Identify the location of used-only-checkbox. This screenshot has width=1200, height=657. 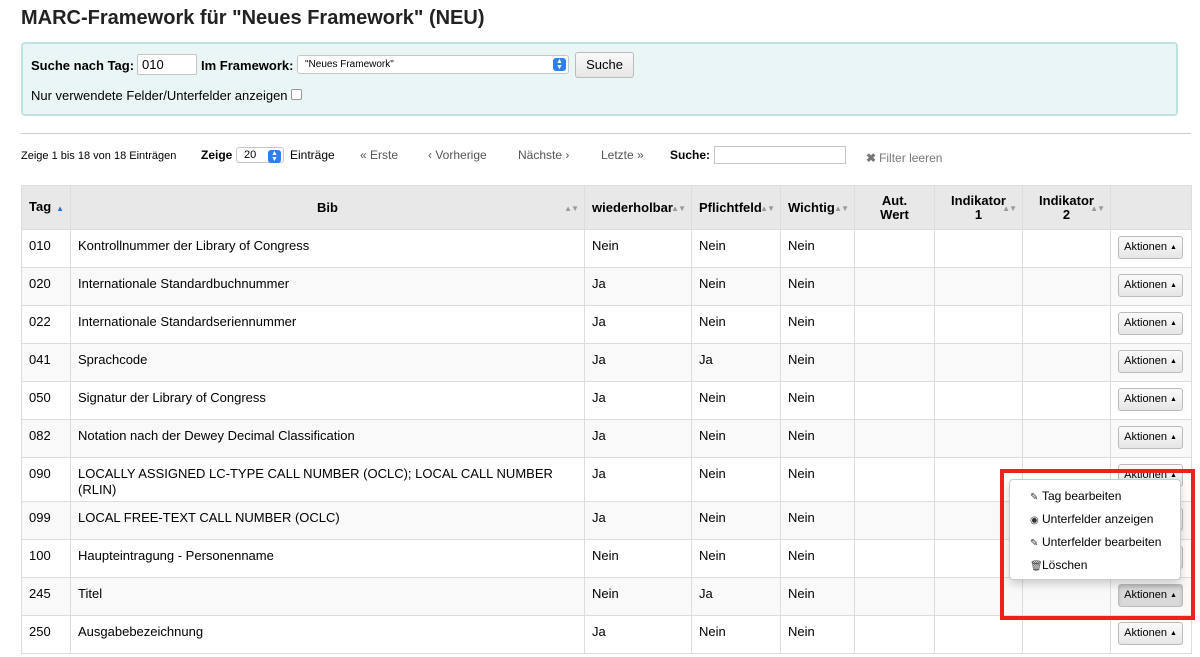
(296, 94).